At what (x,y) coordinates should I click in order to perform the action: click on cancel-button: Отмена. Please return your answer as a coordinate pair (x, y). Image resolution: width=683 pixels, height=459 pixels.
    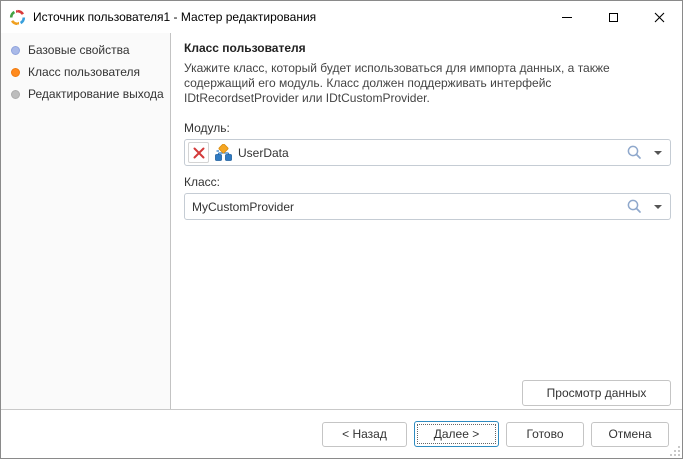
    Looking at the image, I should click on (630, 434).